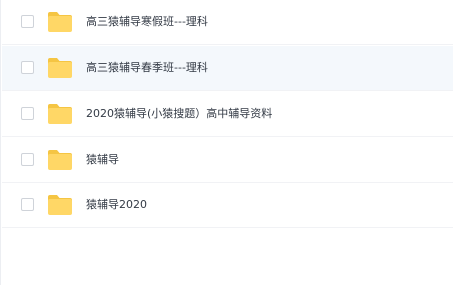  Describe the element at coordinates (116, 205) in the screenshot. I see `file-name: 猿辅导2020` at that location.